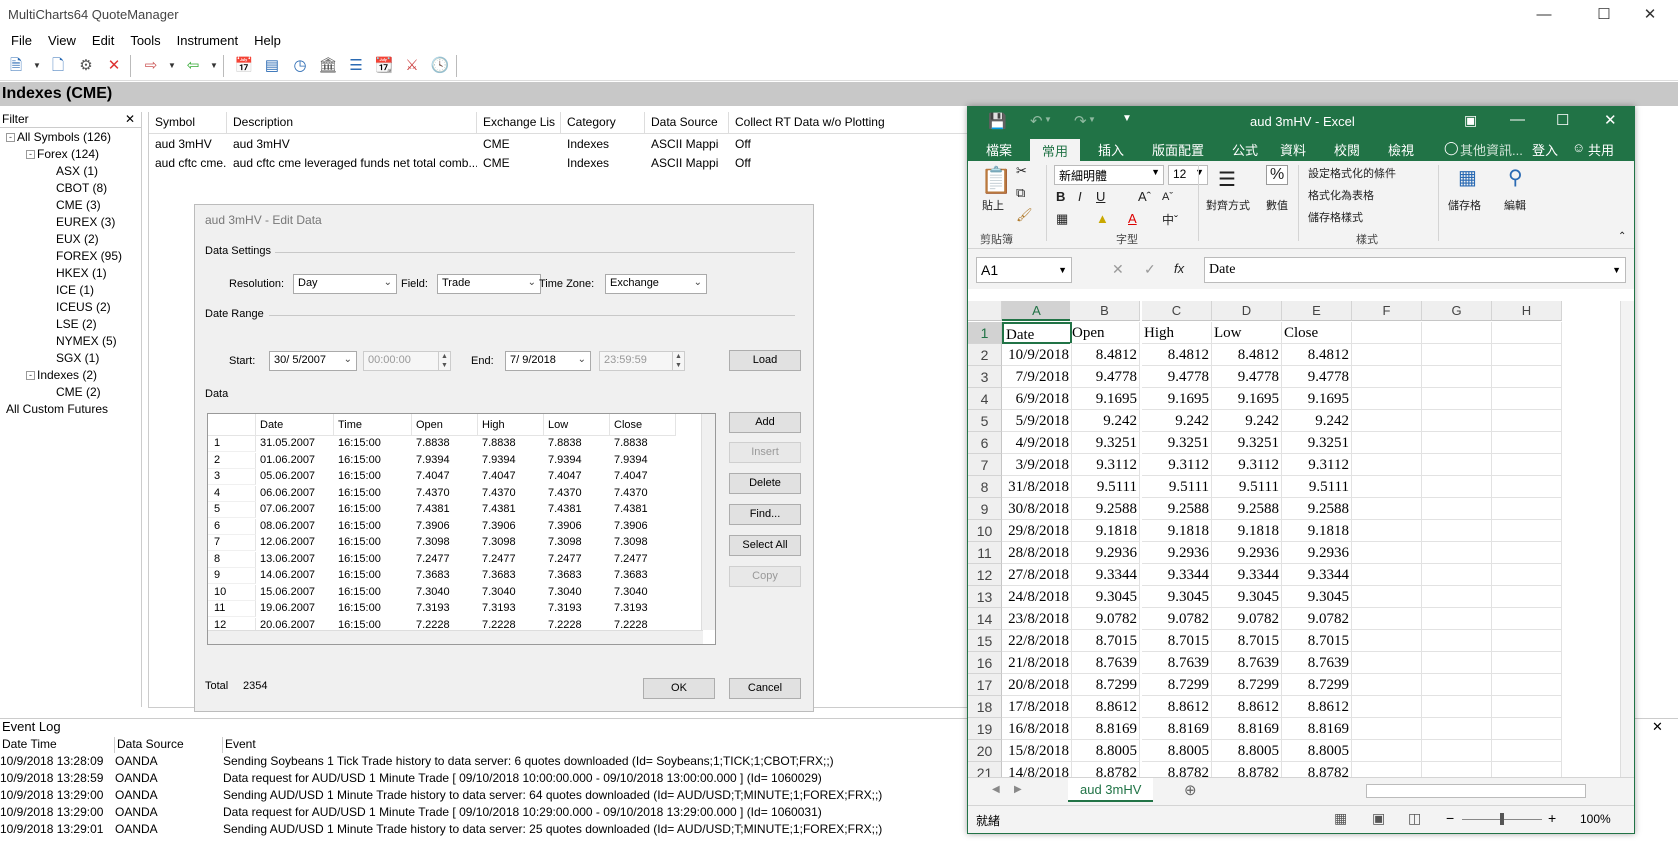 The width and height of the screenshot is (1678, 841). What do you see at coordinates (1092, 119) in the screenshot?
I see `chevron-down-icon: ▼` at bounding box center [1092, 119].